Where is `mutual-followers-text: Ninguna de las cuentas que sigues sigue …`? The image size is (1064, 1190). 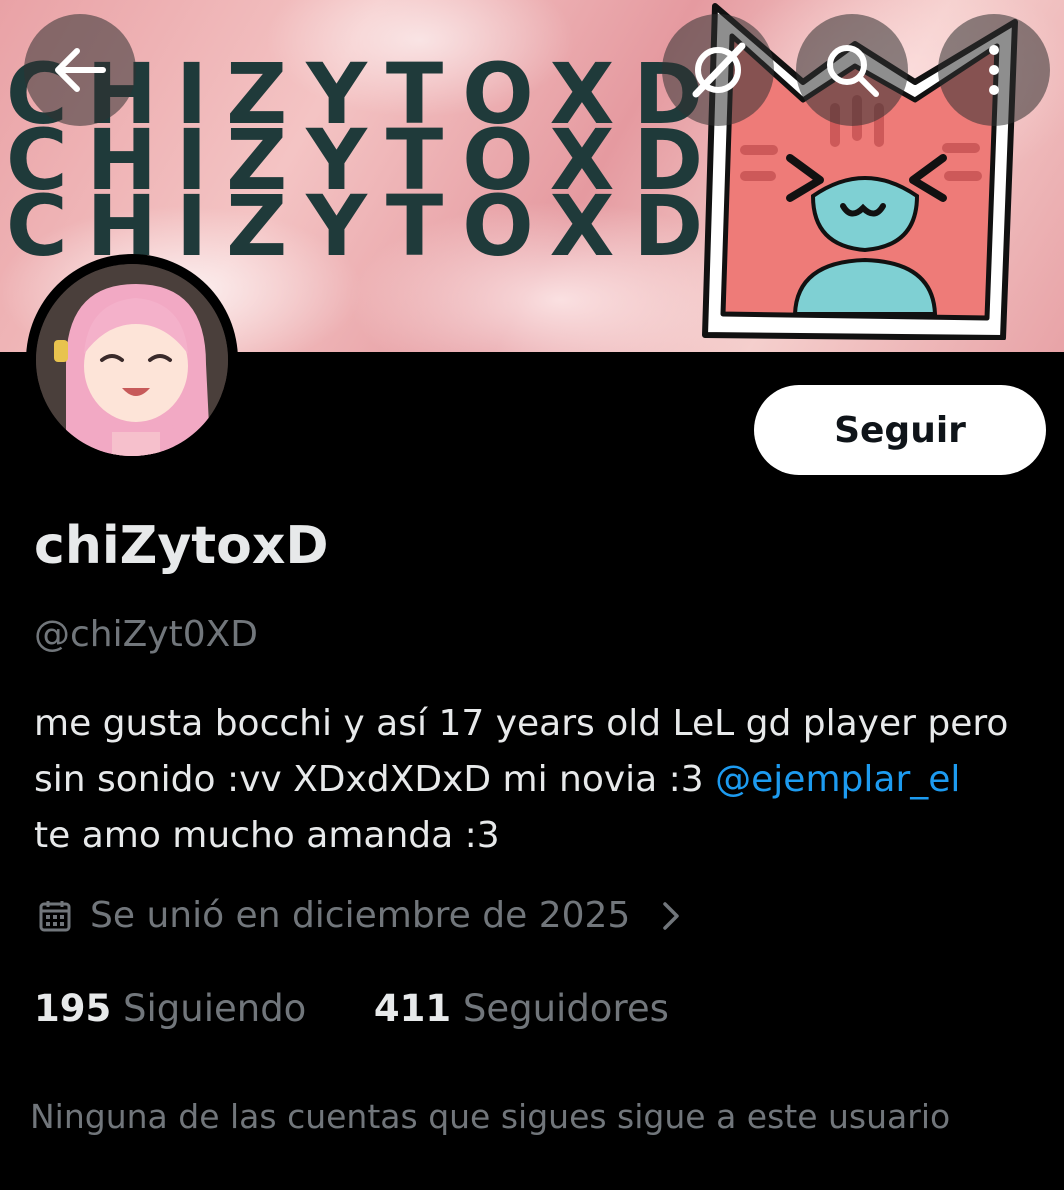
mutual-followers-text: Ninguna de las cuentas que sigues sigue … is located at coordinates (490, 1116).